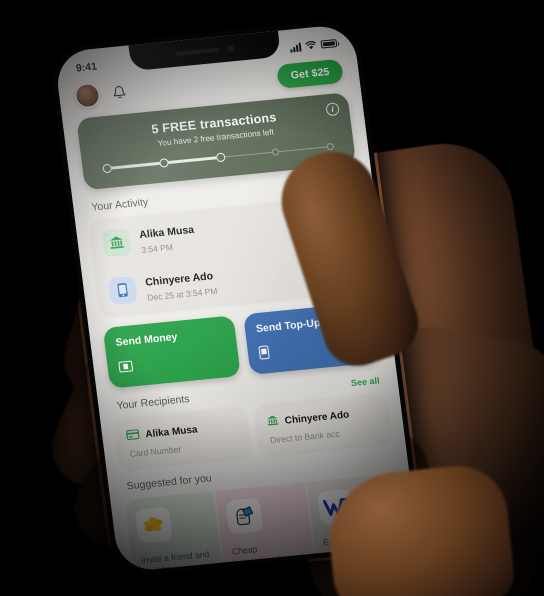 This screenshot has width=544, height=596. What do you see at coordinates (101, 94) in the screenshot?
I see `top-bar-left` at bounding box center [101, 94].